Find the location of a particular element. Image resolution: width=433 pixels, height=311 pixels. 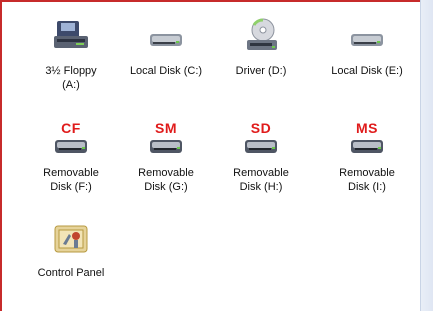

drive-item-d: Driver (D:) is located at coordinates (261, 48).